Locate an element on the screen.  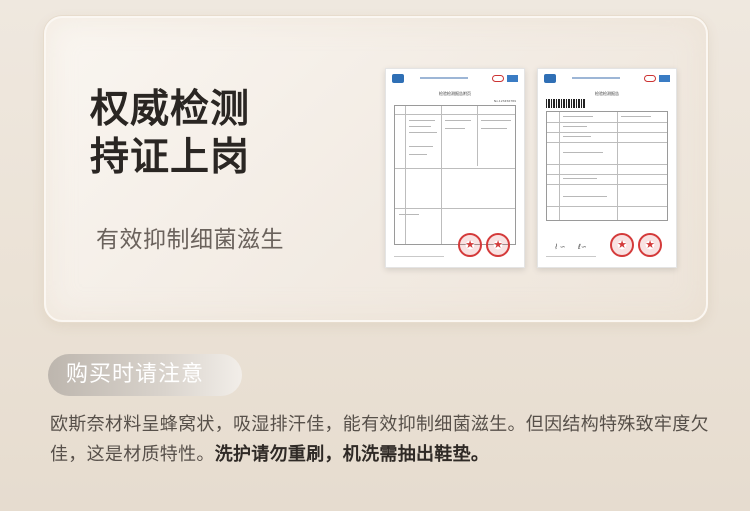
test-report: 检验检测报告 ⌇ ∽ ℓ∽ is located at coordinates (607, 168).